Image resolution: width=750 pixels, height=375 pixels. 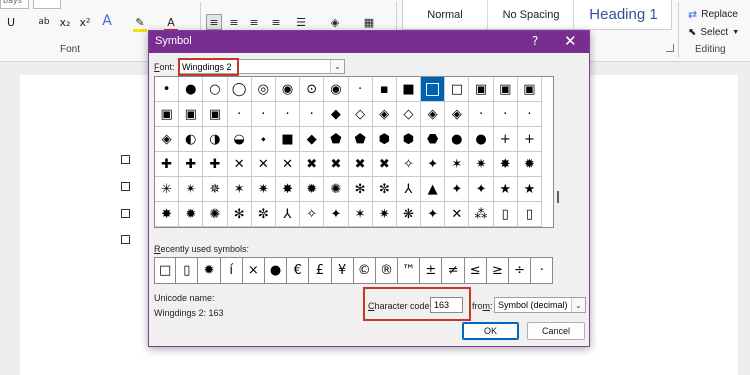 I want to click on symbol-cell: ◎, so click(x=263, y=89).